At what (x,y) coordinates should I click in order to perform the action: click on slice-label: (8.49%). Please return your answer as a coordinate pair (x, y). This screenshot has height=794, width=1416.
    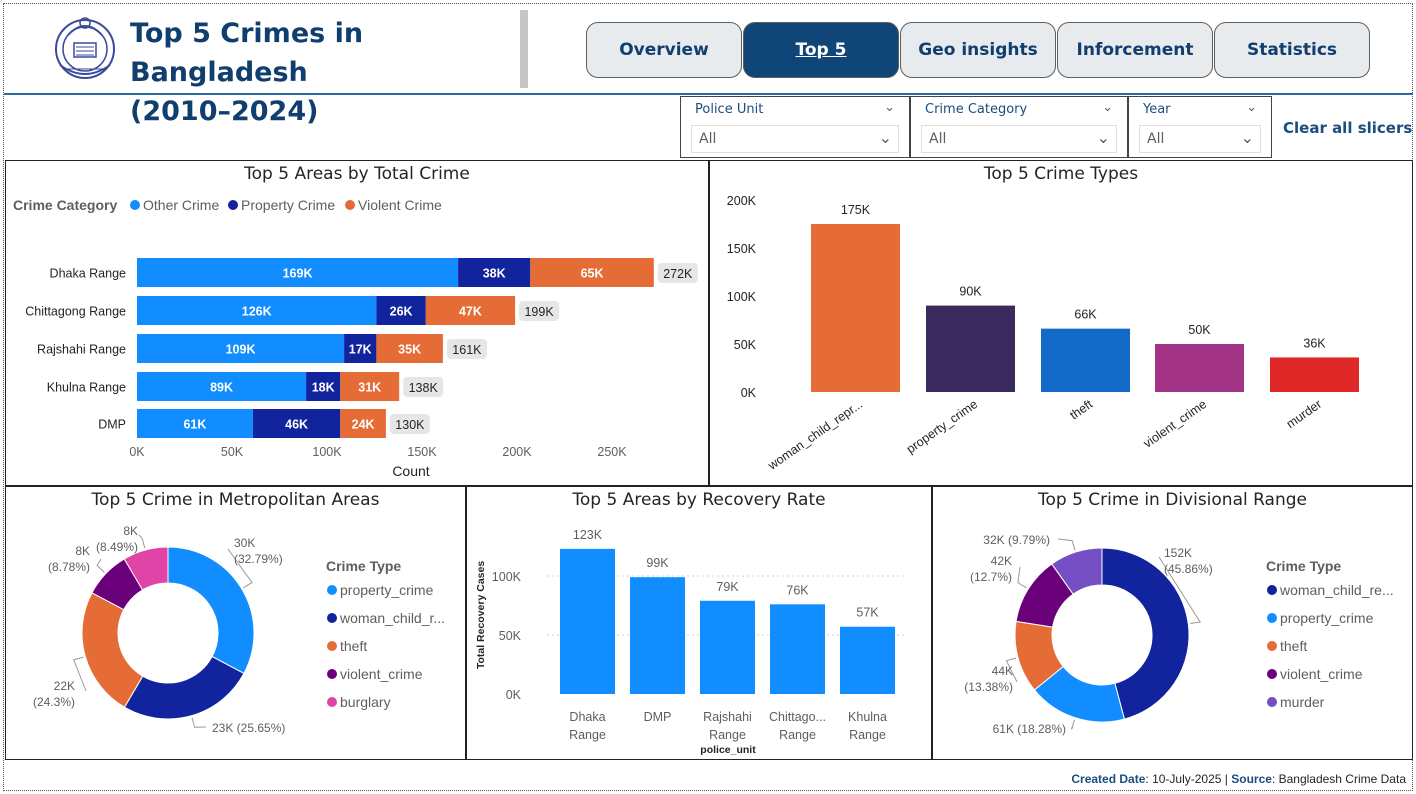
    Looking at the image, I should click on (117, 547).